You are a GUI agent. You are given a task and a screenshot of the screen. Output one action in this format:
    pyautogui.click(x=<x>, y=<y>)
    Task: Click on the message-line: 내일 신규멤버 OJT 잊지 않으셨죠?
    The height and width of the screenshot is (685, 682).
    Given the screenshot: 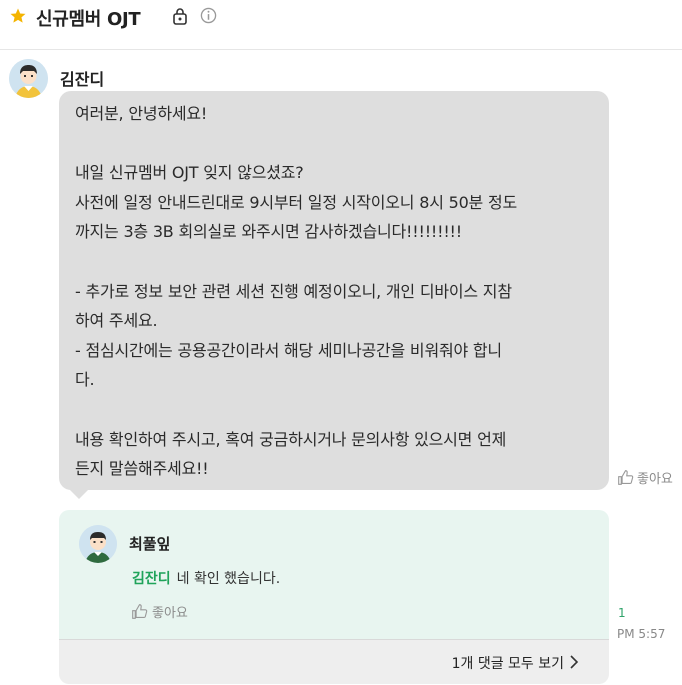 What is the action you would take?
    pyautogui.click(x=189, y=173)
    